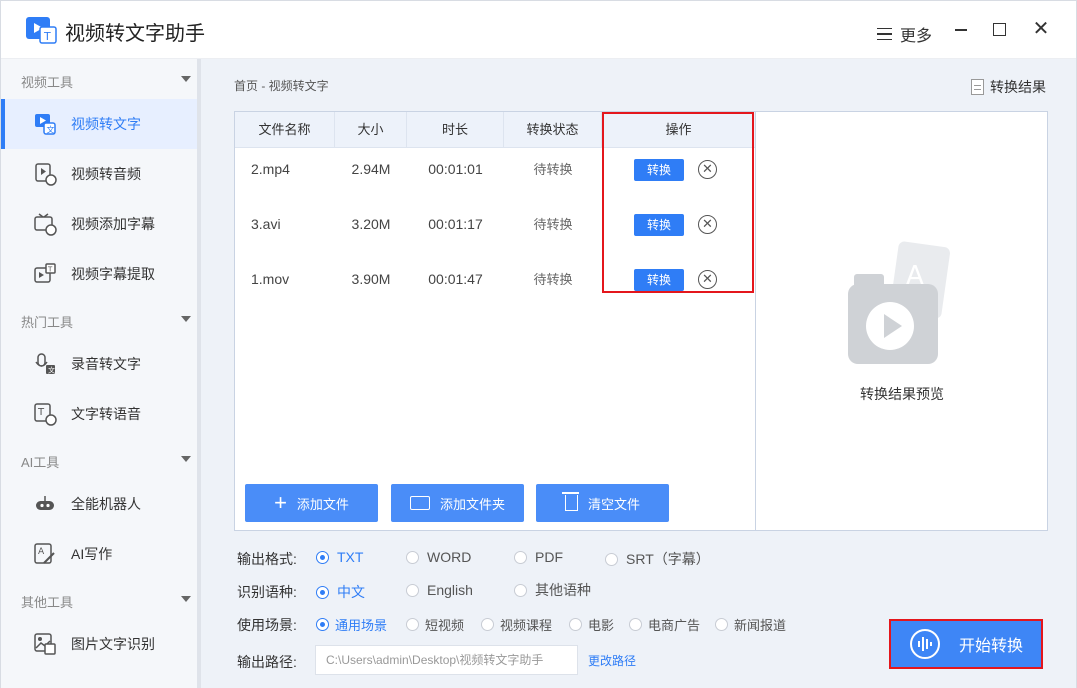 The height and width of the screenshot is (688, 1077). What do you see at coordinates (113, 644) in the screenshot?
I see `sidebar-item-label: 图片文字识别` at bounding box center [113, 644].